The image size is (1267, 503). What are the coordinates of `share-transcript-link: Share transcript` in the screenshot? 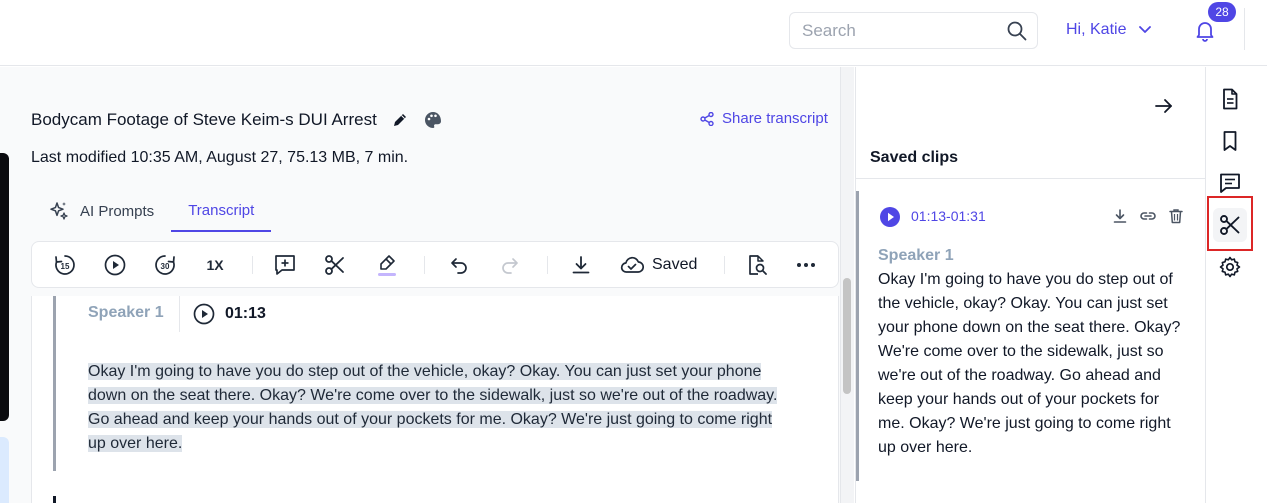 It's located at (764, 118).